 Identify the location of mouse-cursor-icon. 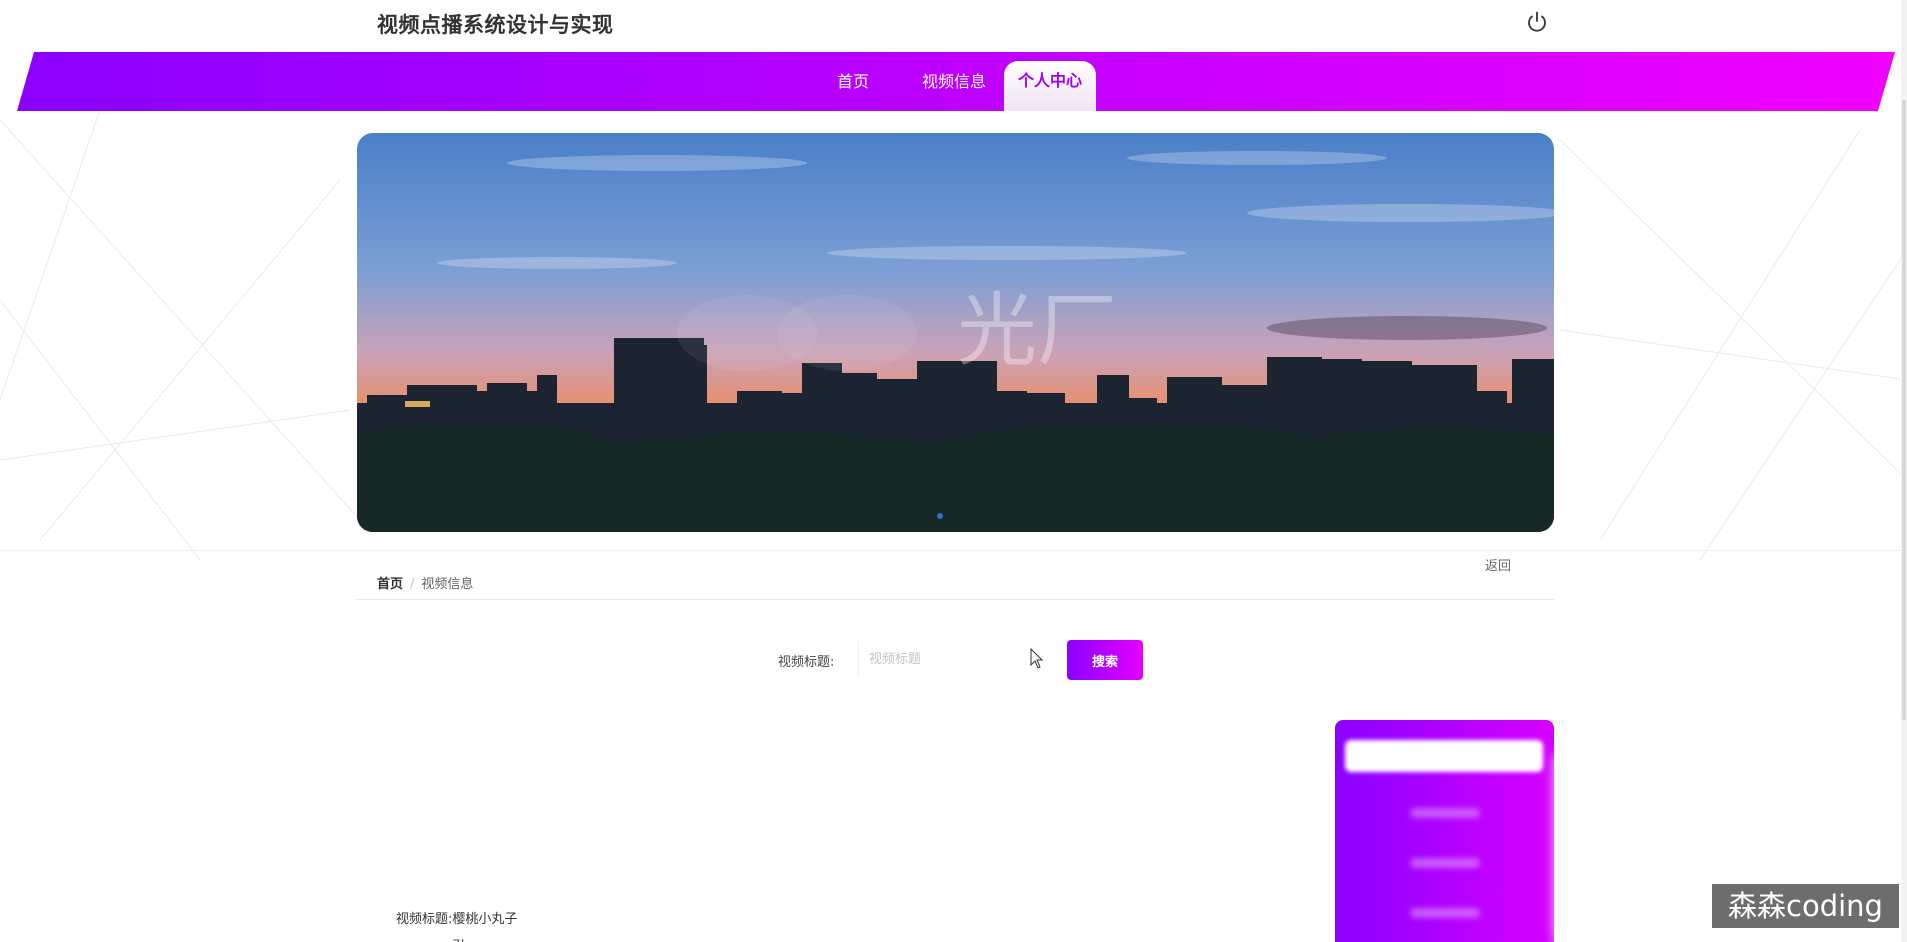
(1037, 658).